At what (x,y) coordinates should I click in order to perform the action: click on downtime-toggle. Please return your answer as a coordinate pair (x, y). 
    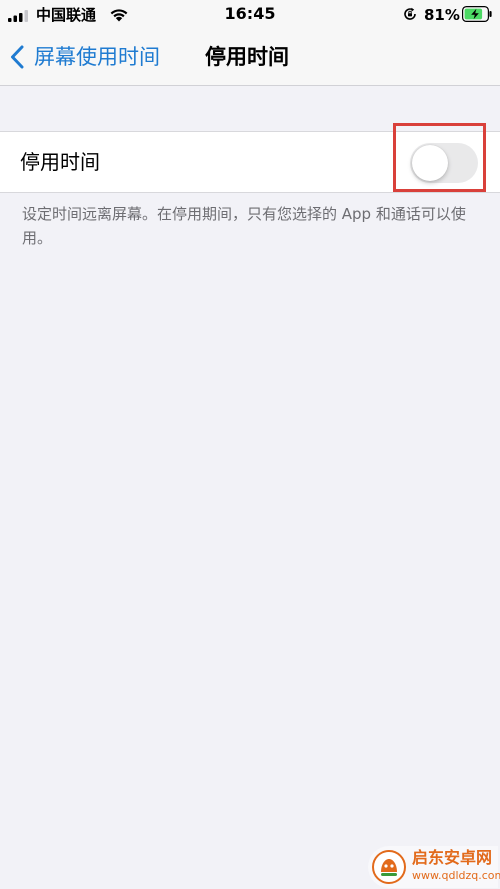
    Looking at the image, I should click on (444, 163).